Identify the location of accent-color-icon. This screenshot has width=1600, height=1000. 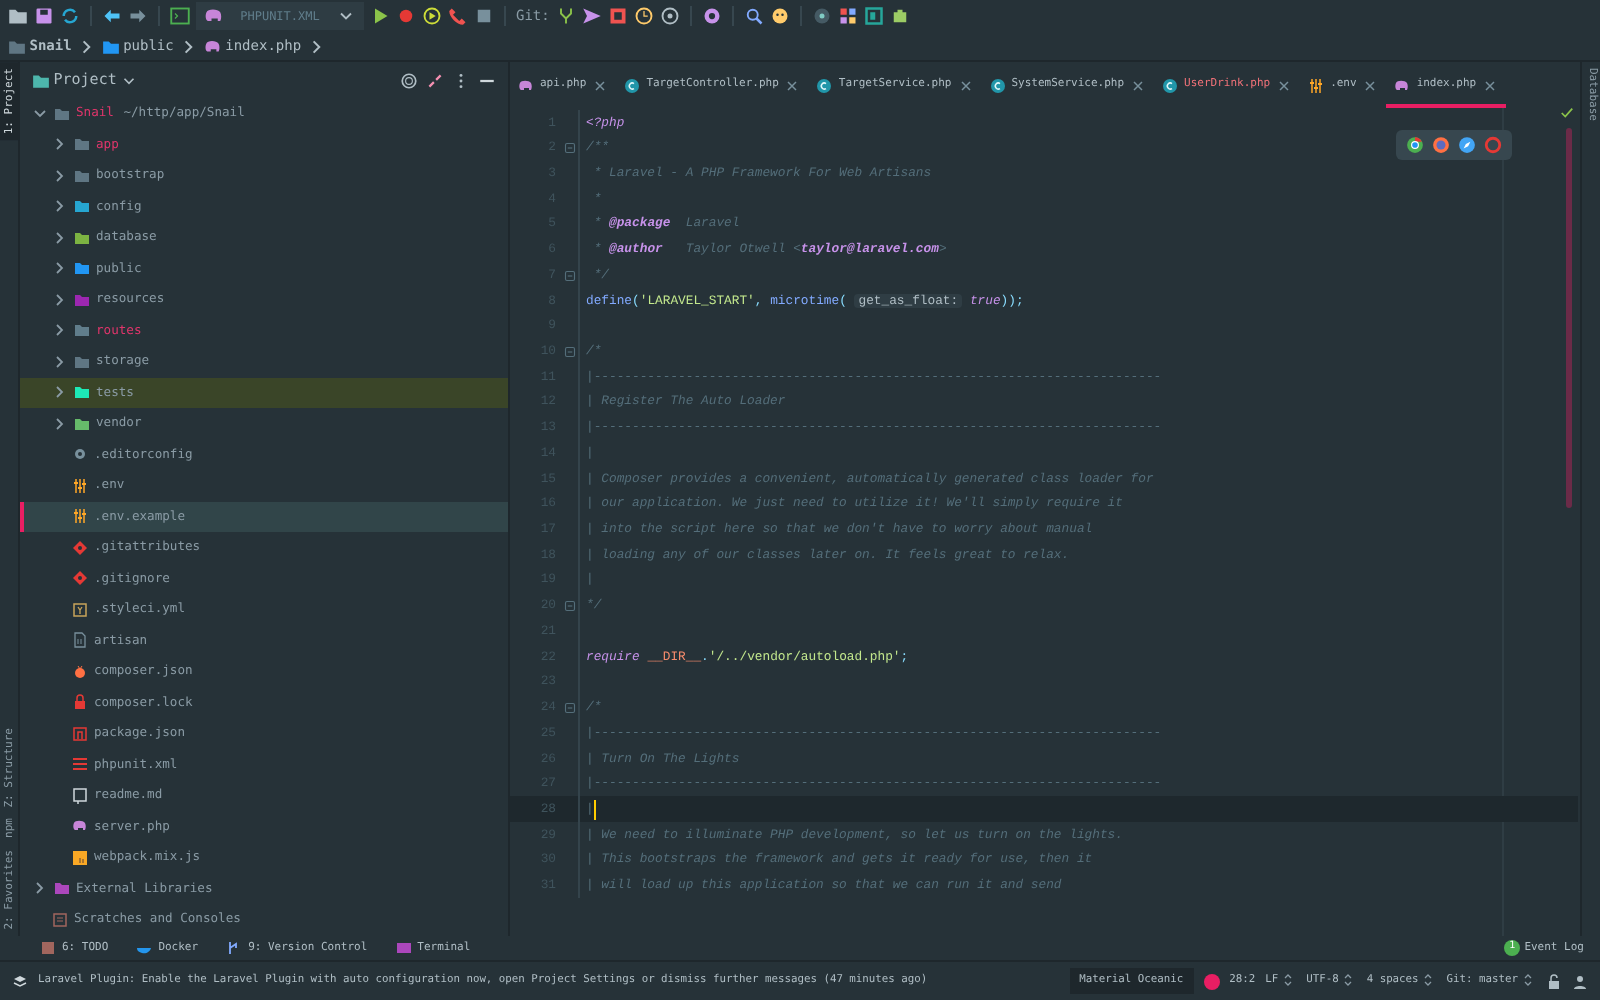
(1211, 981).